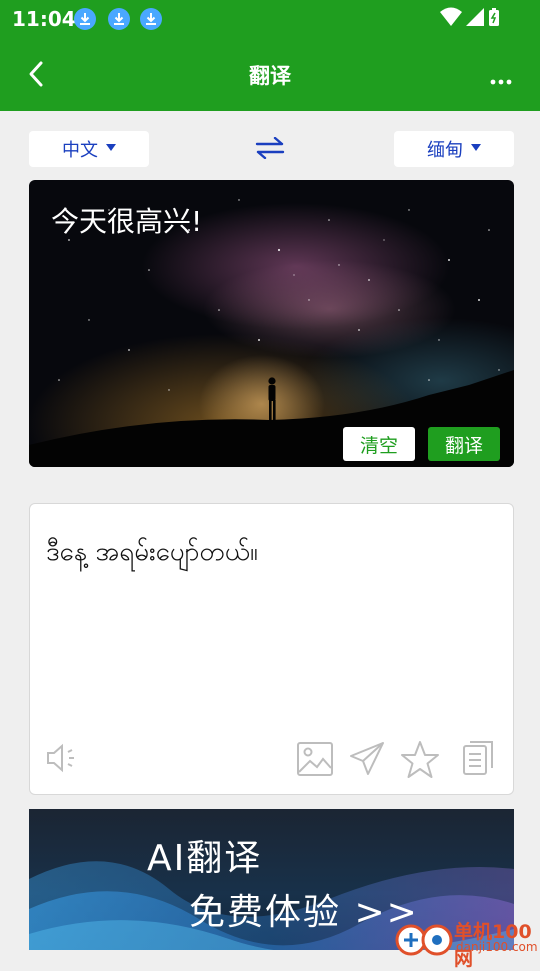 The image size is (540, 971). Describe the element at coordinates (451, 16) in the screenshot. I see `wifi-icon` at that location.